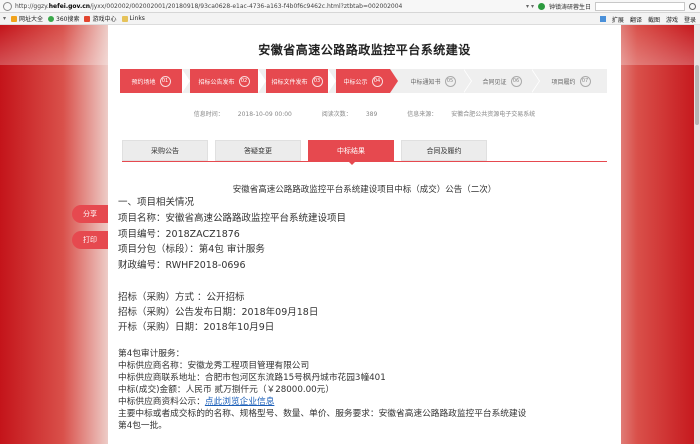 The height and width of the screenshot is (444, 700). What do you see at coordinates (364, 190) in the screenshot?
I see `doc-title: 安徽省高速公路路政监控平台系统建设项目中标（成交）公告（二次）` at bounding box center [364, 190].